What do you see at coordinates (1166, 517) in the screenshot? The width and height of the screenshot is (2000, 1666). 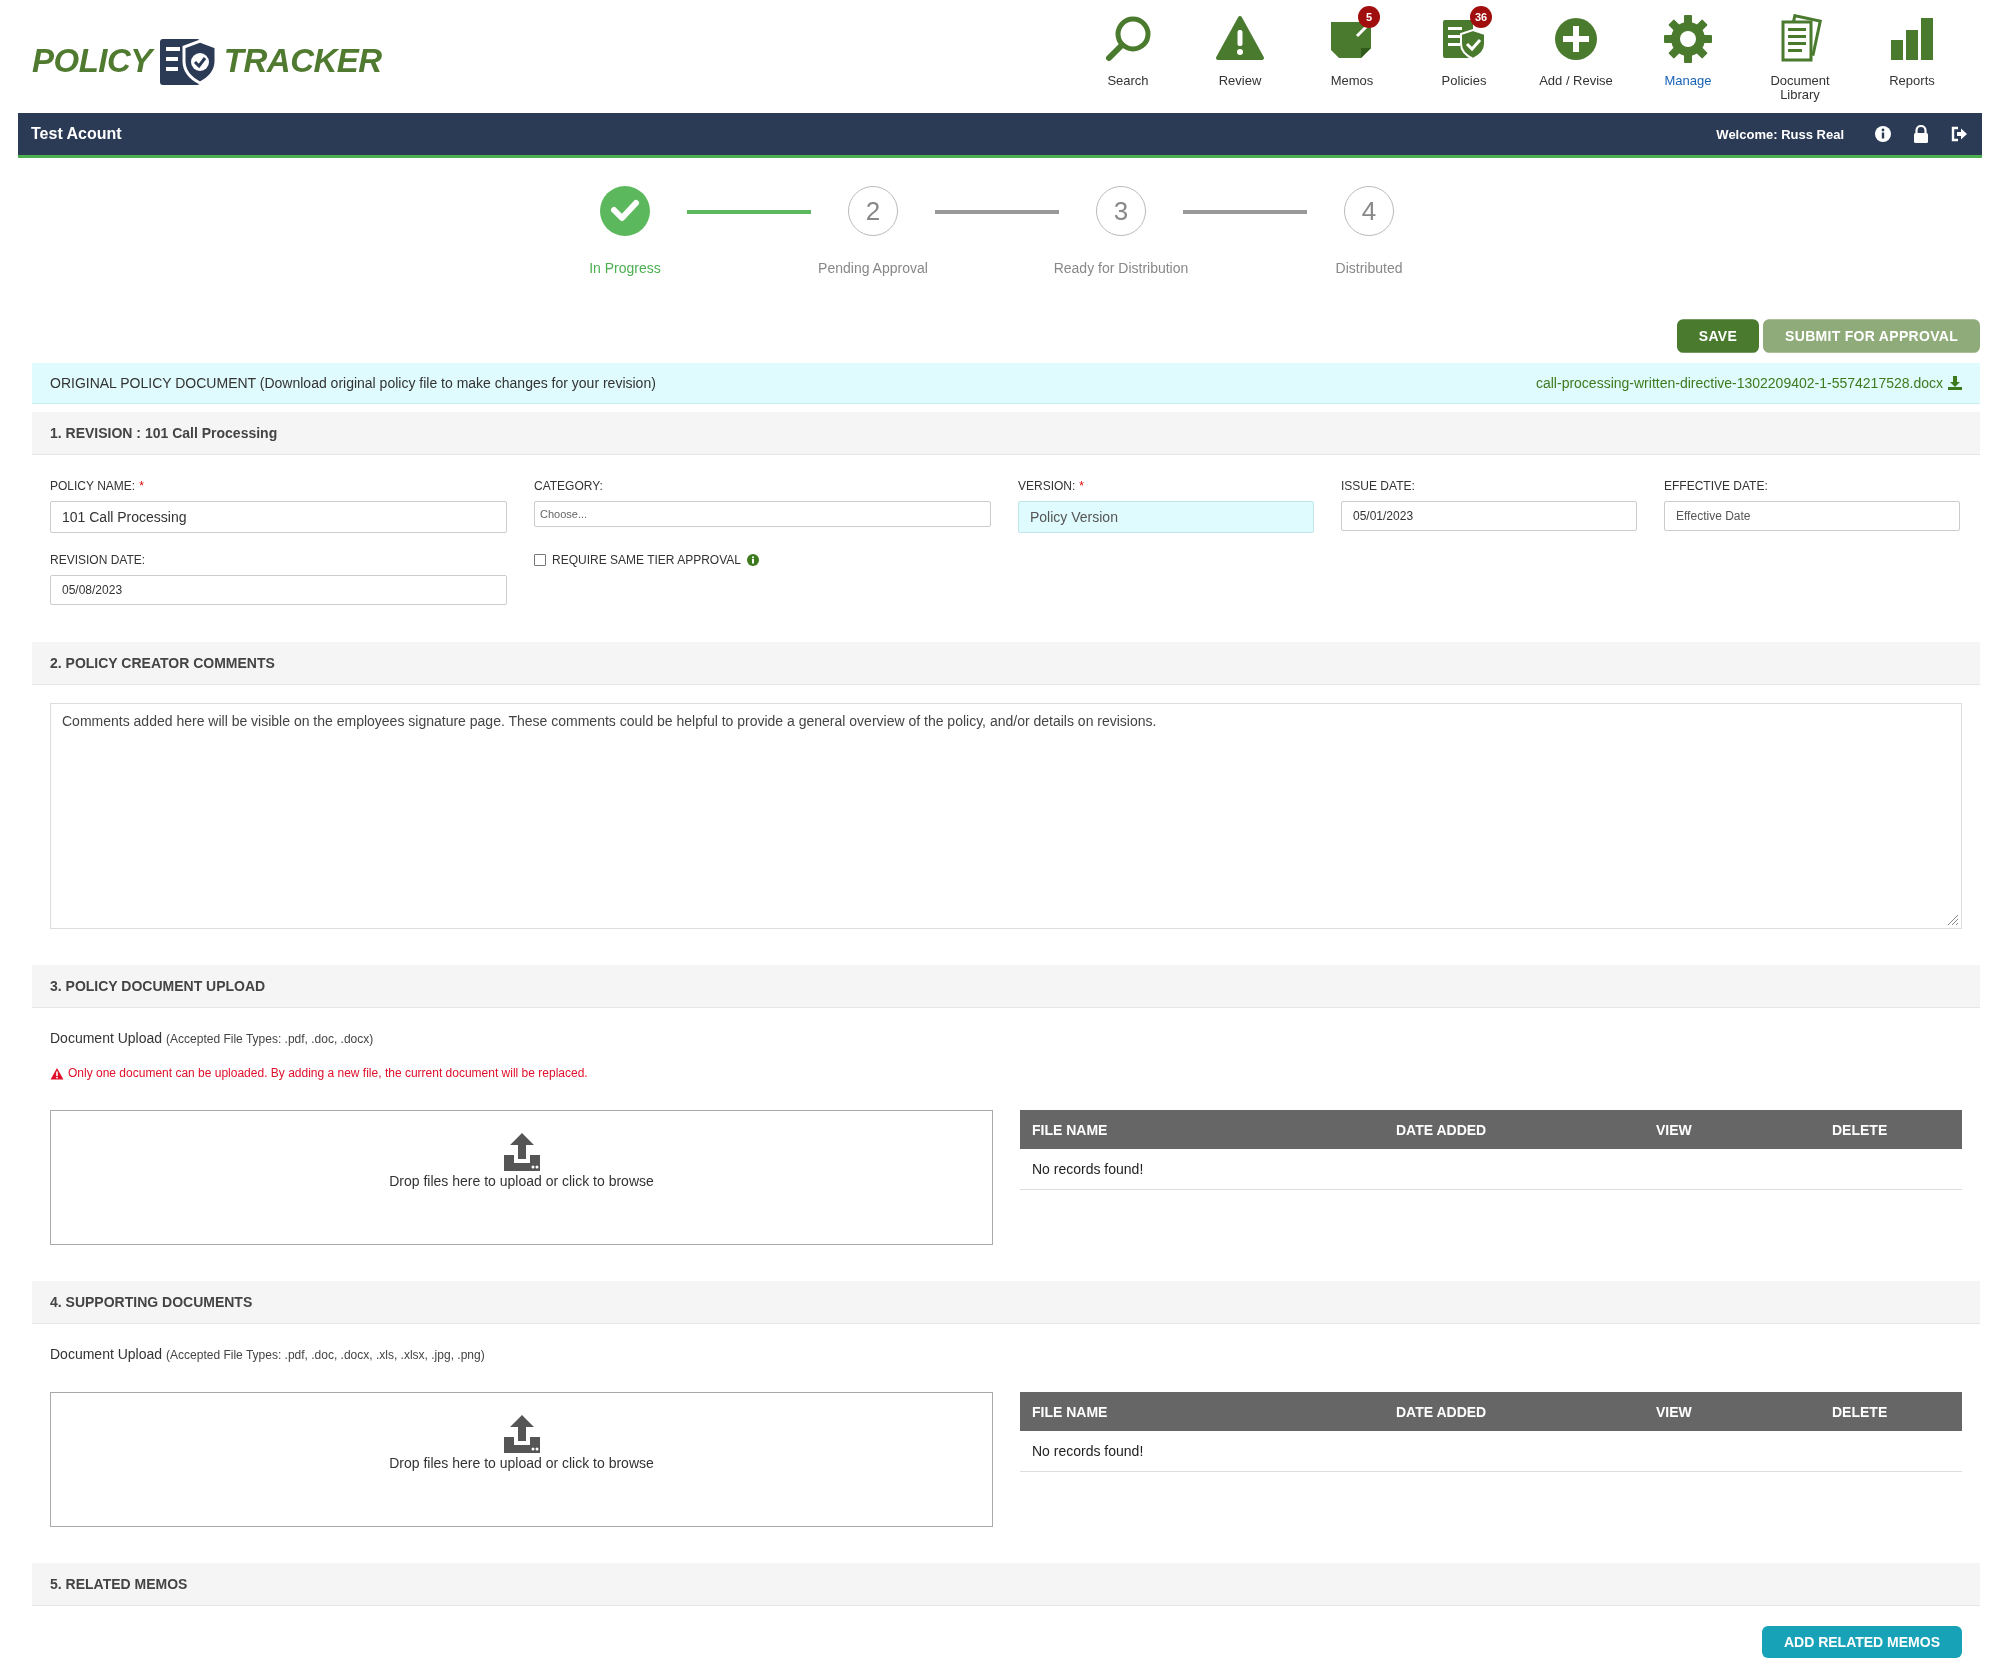 I see `input-field: Policy Version` at bounding box center [1166, 517].